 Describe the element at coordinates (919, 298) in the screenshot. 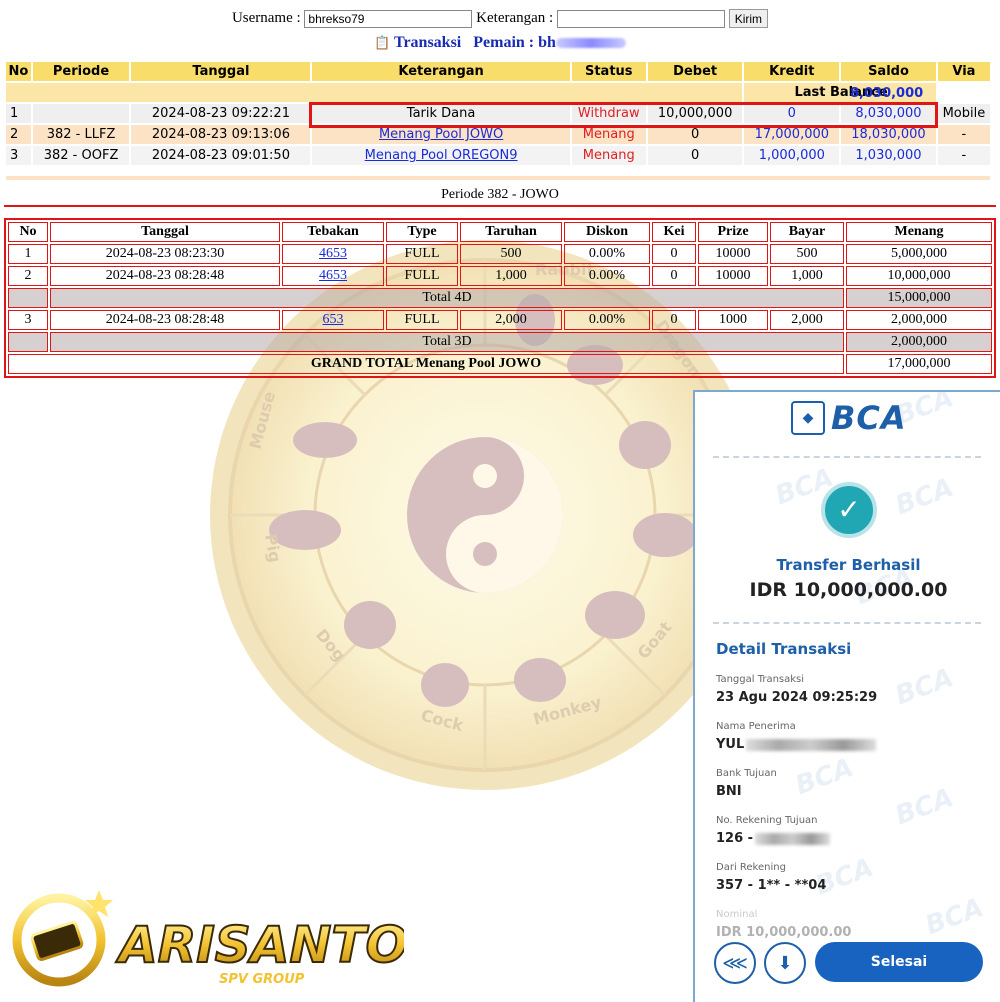

I see `total-4d-value: 15,000,000` at that location.